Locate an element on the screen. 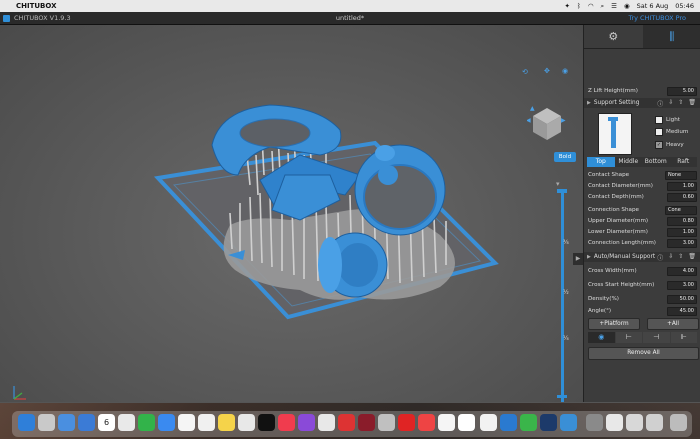  tab-raft: Raft is located at coordinates (684, 162).